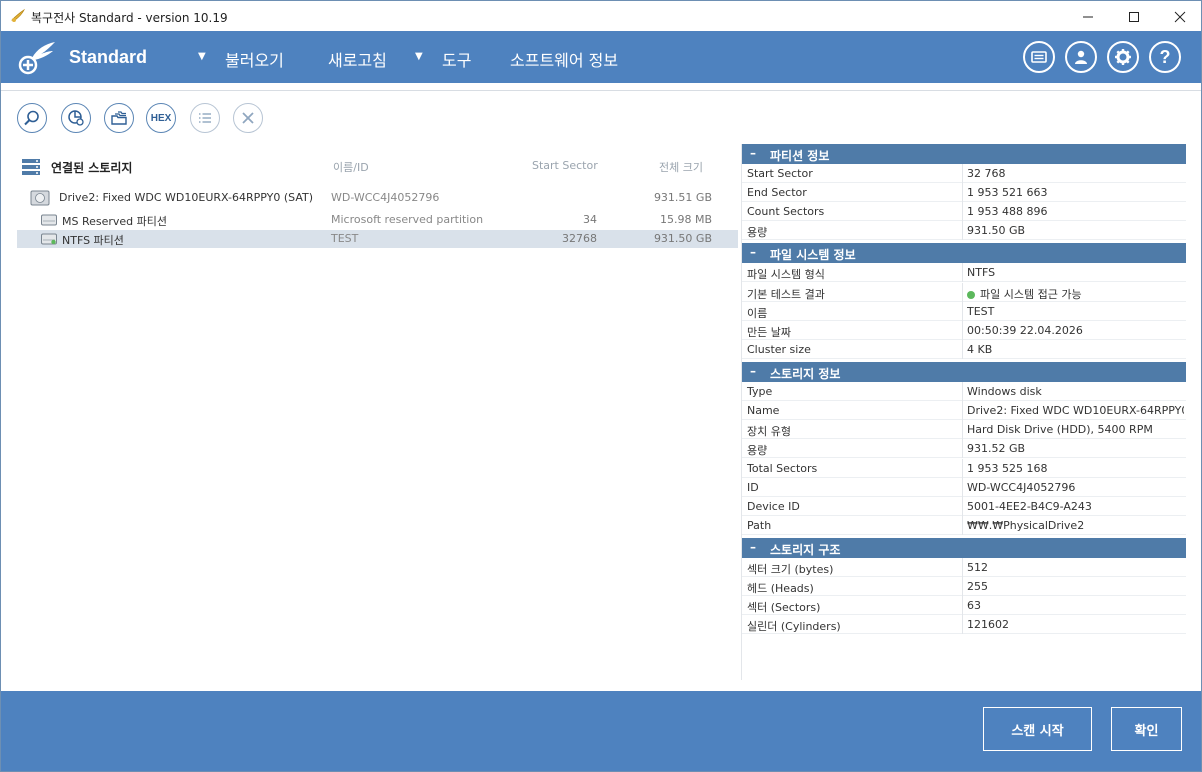  What do you see at coordinates (129, 18) in the screenshot?
I see `window-title: 복구전사 Standard - version 10.19` at bounding box center [129, 18].